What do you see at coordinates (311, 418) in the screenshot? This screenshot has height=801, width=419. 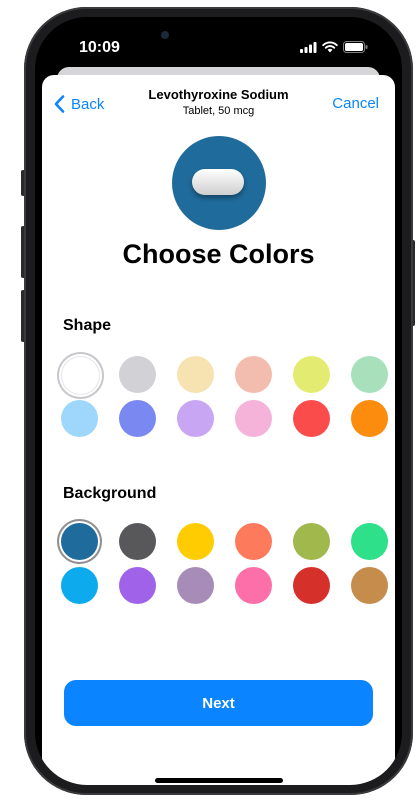 I see `shape-swatch-red` at bounding box center [311, 418].